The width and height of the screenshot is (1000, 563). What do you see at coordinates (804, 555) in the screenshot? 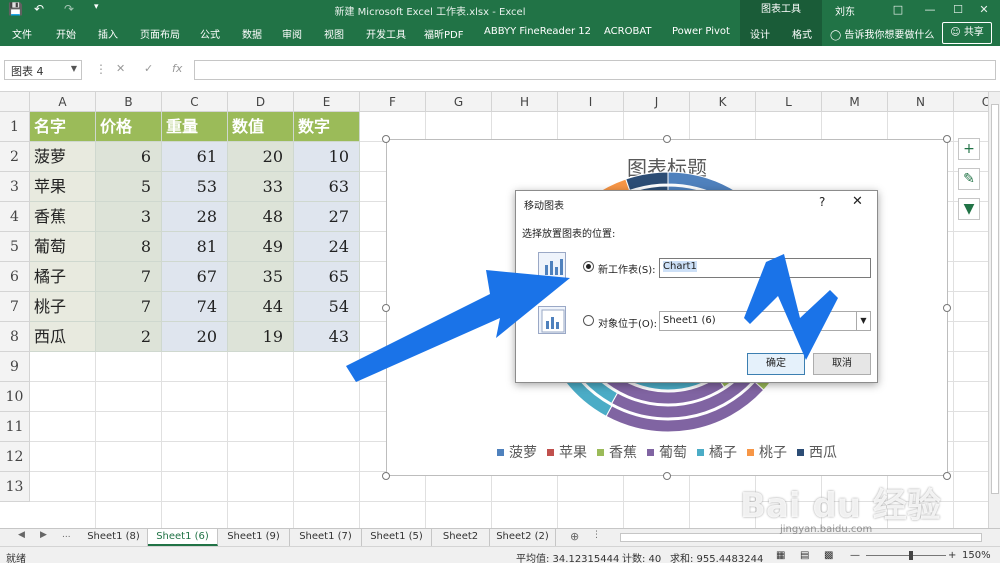
I see `page-layout-view-icon: ▤` at bounding box center [804, 555].